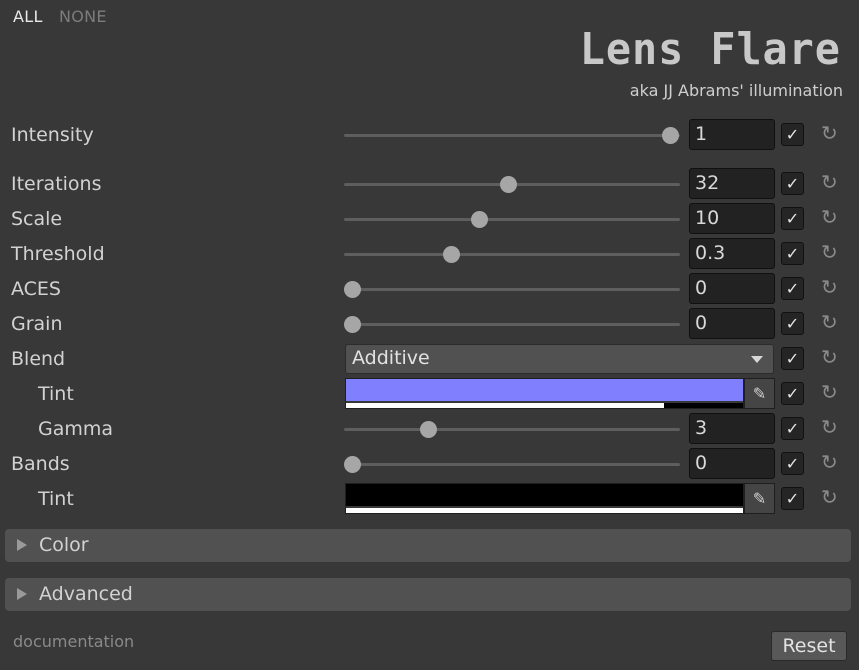  What do you see at coordinates (732, 218) in the screenshot?
I see `scale-input: 10` at bounding box center [732, 218].